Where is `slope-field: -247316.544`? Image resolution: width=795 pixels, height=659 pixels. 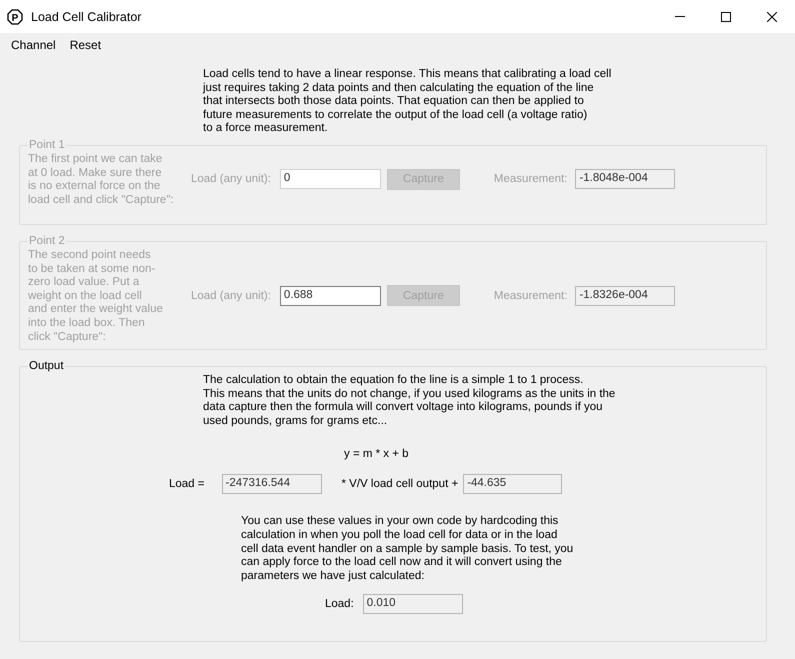 slope-field: -247316.544 is located at coordinates (272, 484).